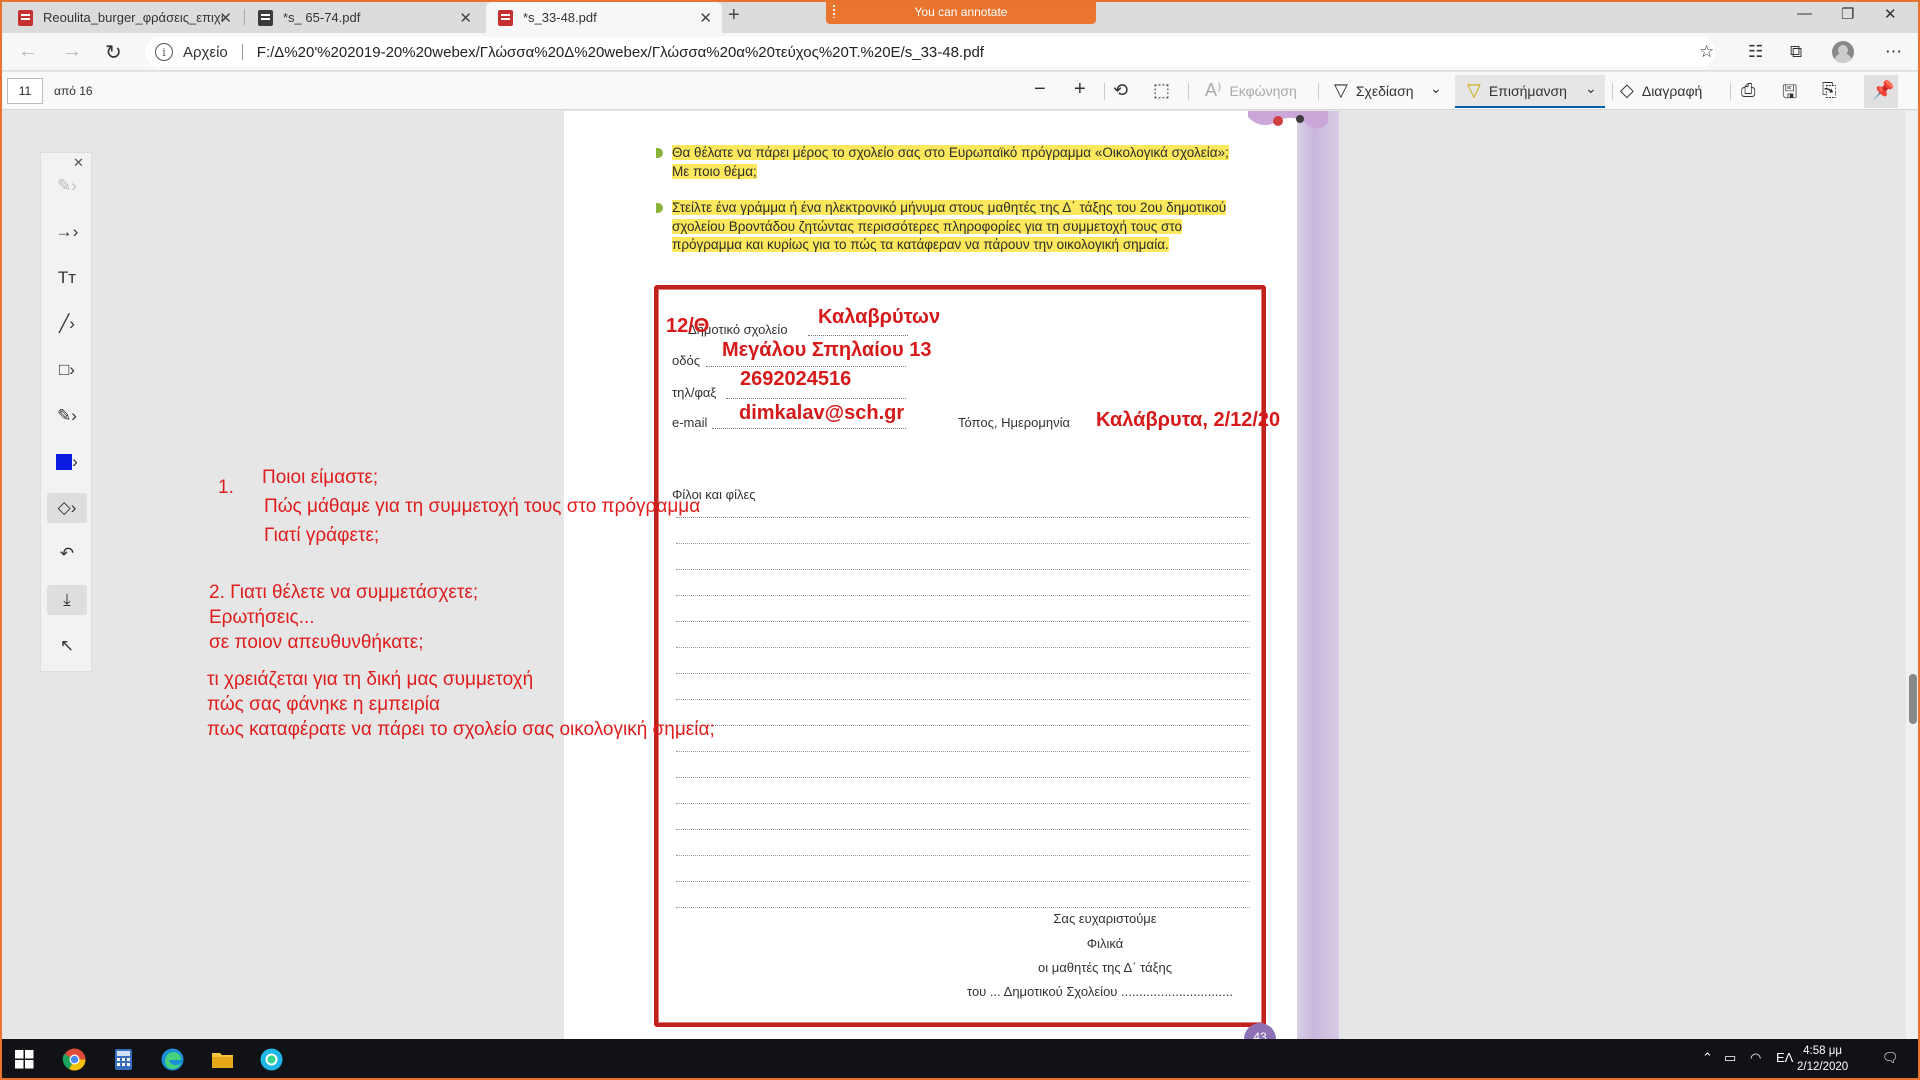 The height and width of the screenshot is (1080, 1920). What do you see at coordinates (364, 17) in the screenshot?
I see `tab-s65-74: *s_ 65-74.pdf ✕` at bounding box center [364, 17].